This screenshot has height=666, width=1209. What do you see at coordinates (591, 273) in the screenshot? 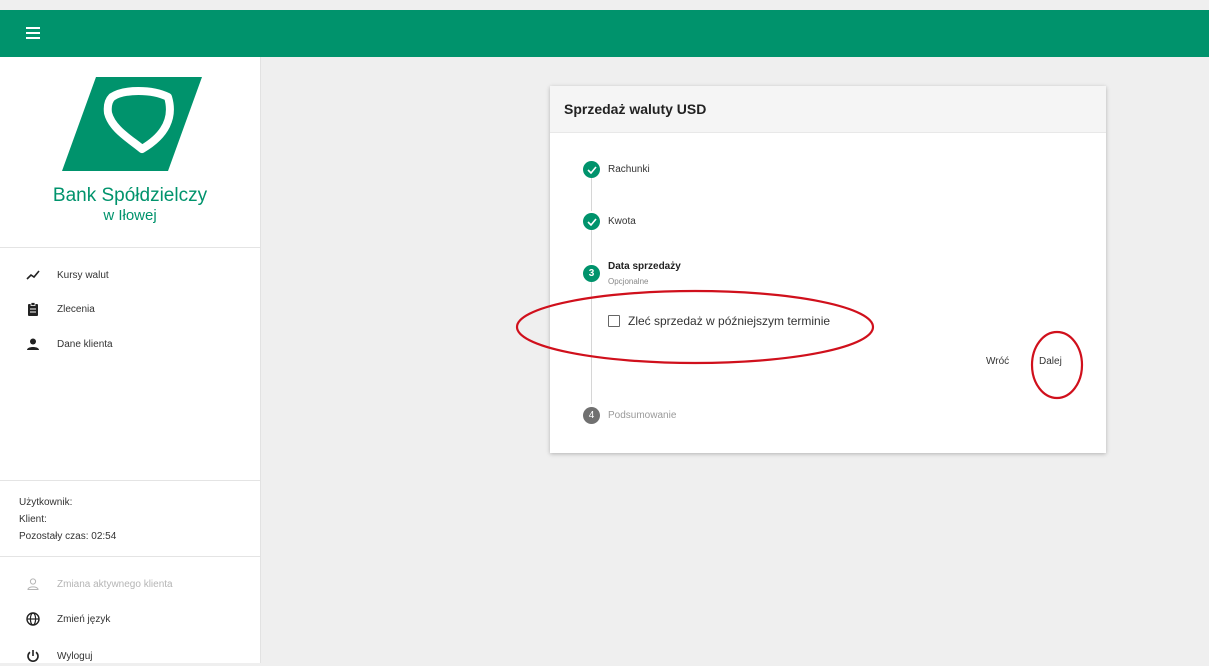
I see `step-number-3: 3` at bounding box center [591, 273].